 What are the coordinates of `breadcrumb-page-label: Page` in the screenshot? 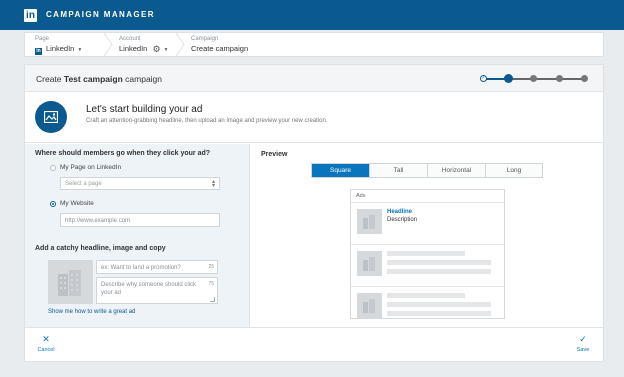 It's located at (42, 39).